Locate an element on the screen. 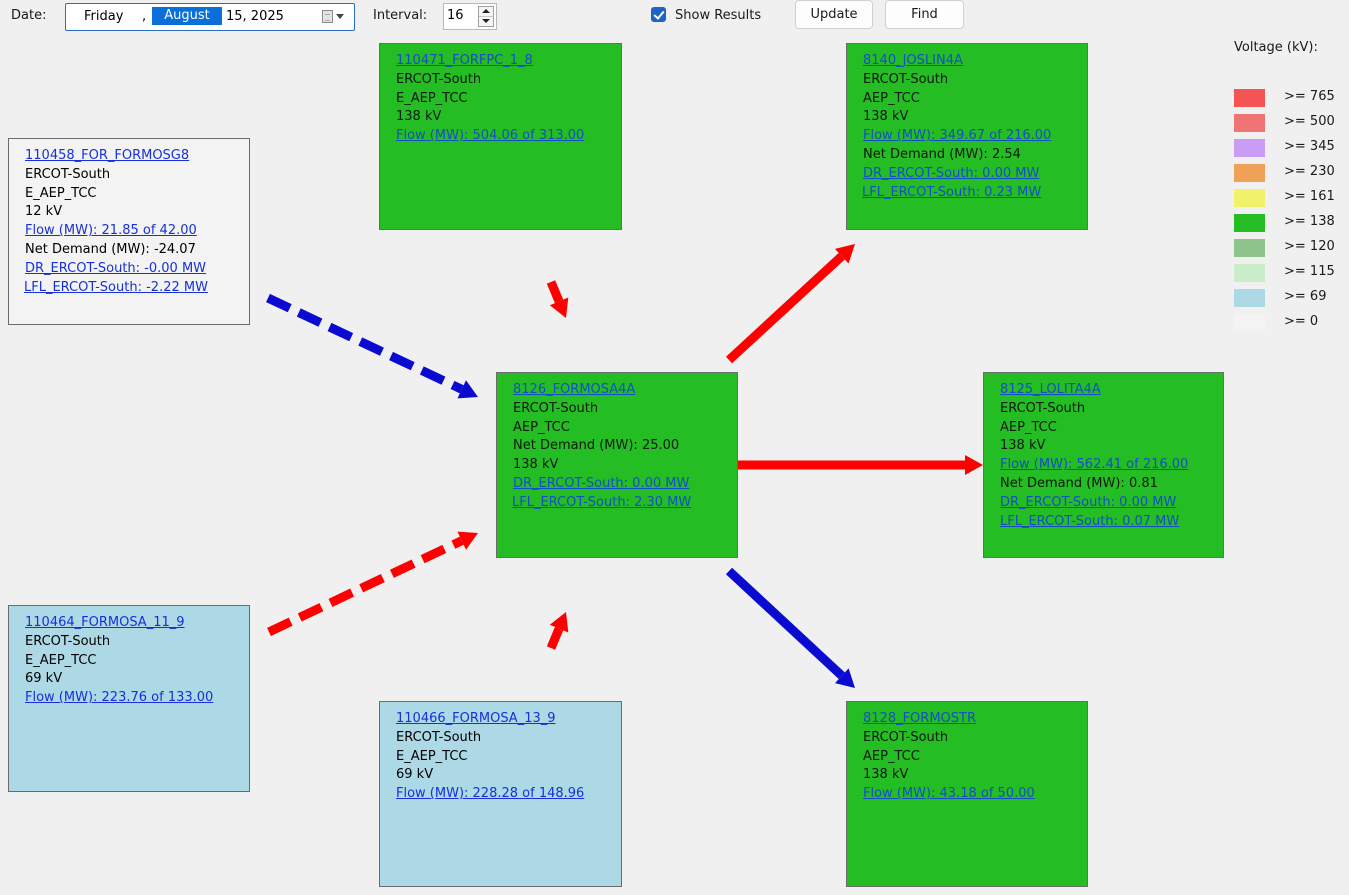 The height and width of the screenshot is (895, 1349). bus-voltage: 12 kV is located at coordinates (44, 212).